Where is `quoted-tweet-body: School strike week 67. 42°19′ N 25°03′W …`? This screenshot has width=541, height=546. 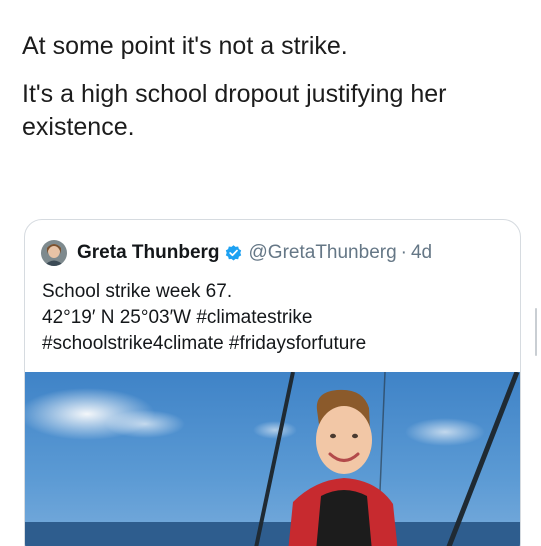
quoted-tweet-body: School strike week 67. 42°19′ N 25°03′W … is located at coordinates (272, 318).